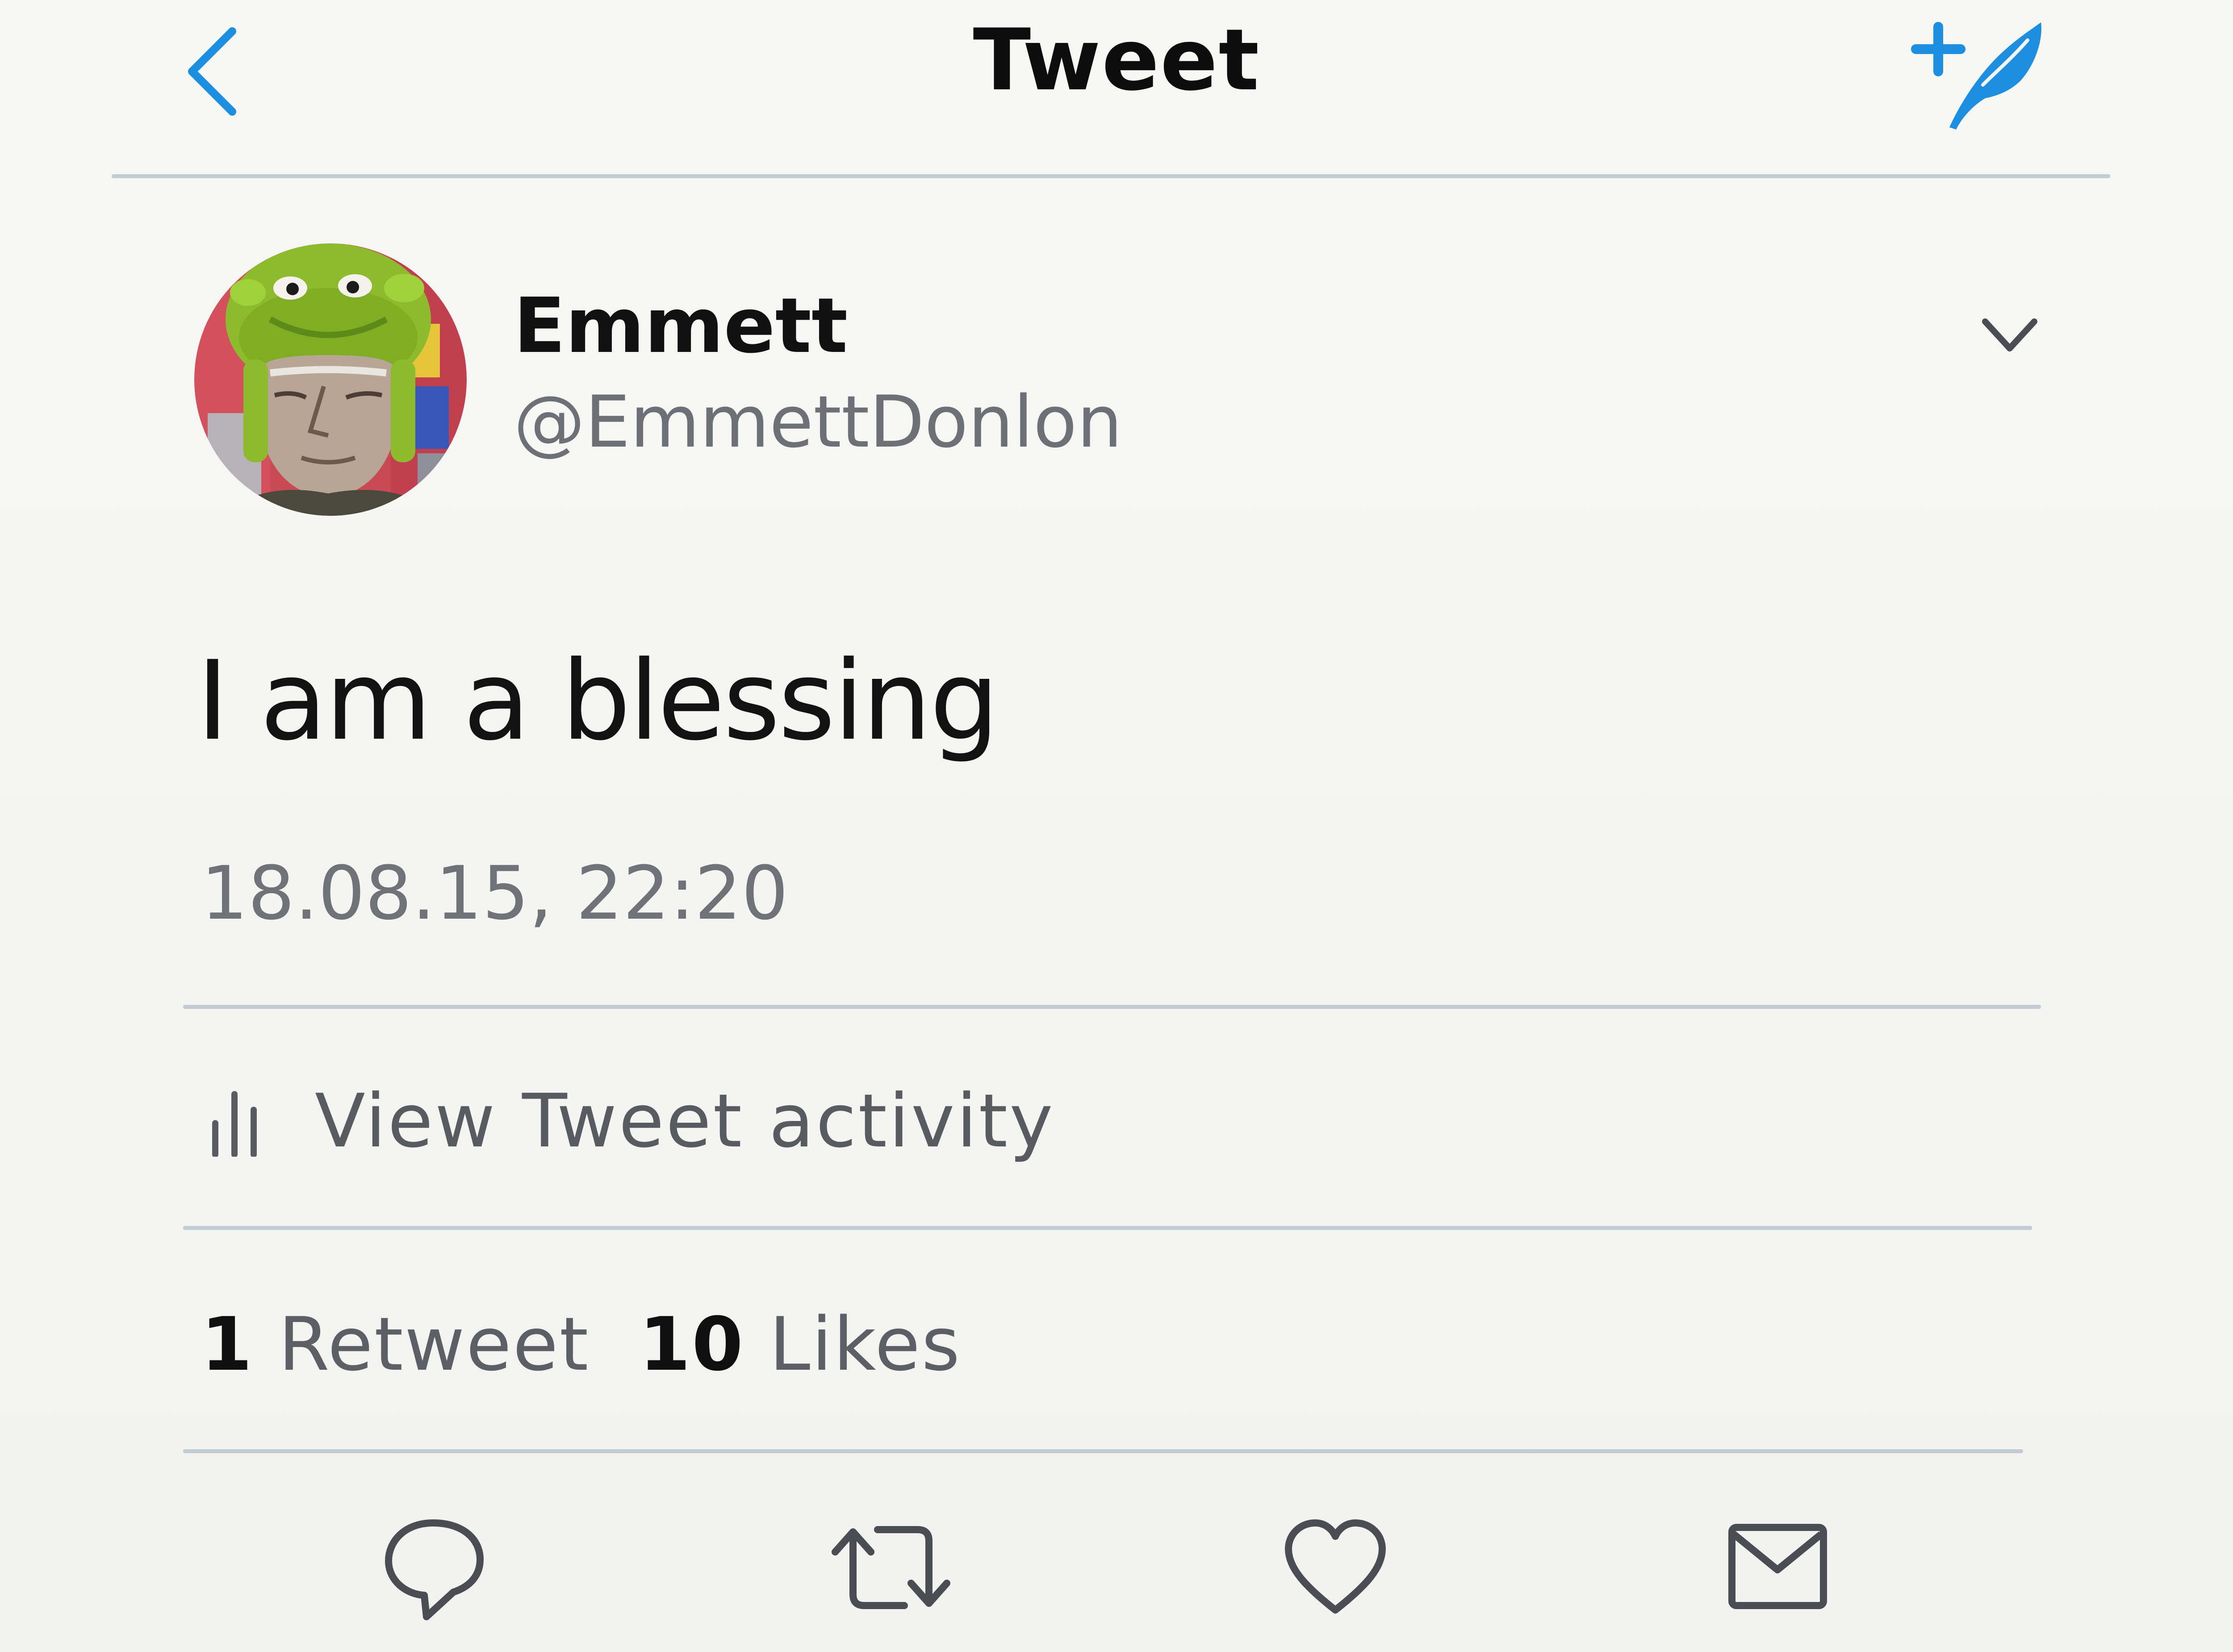 This screenshot has width=2233, height=1652. I want to click on envelope-icon, so click(1777, 1567).